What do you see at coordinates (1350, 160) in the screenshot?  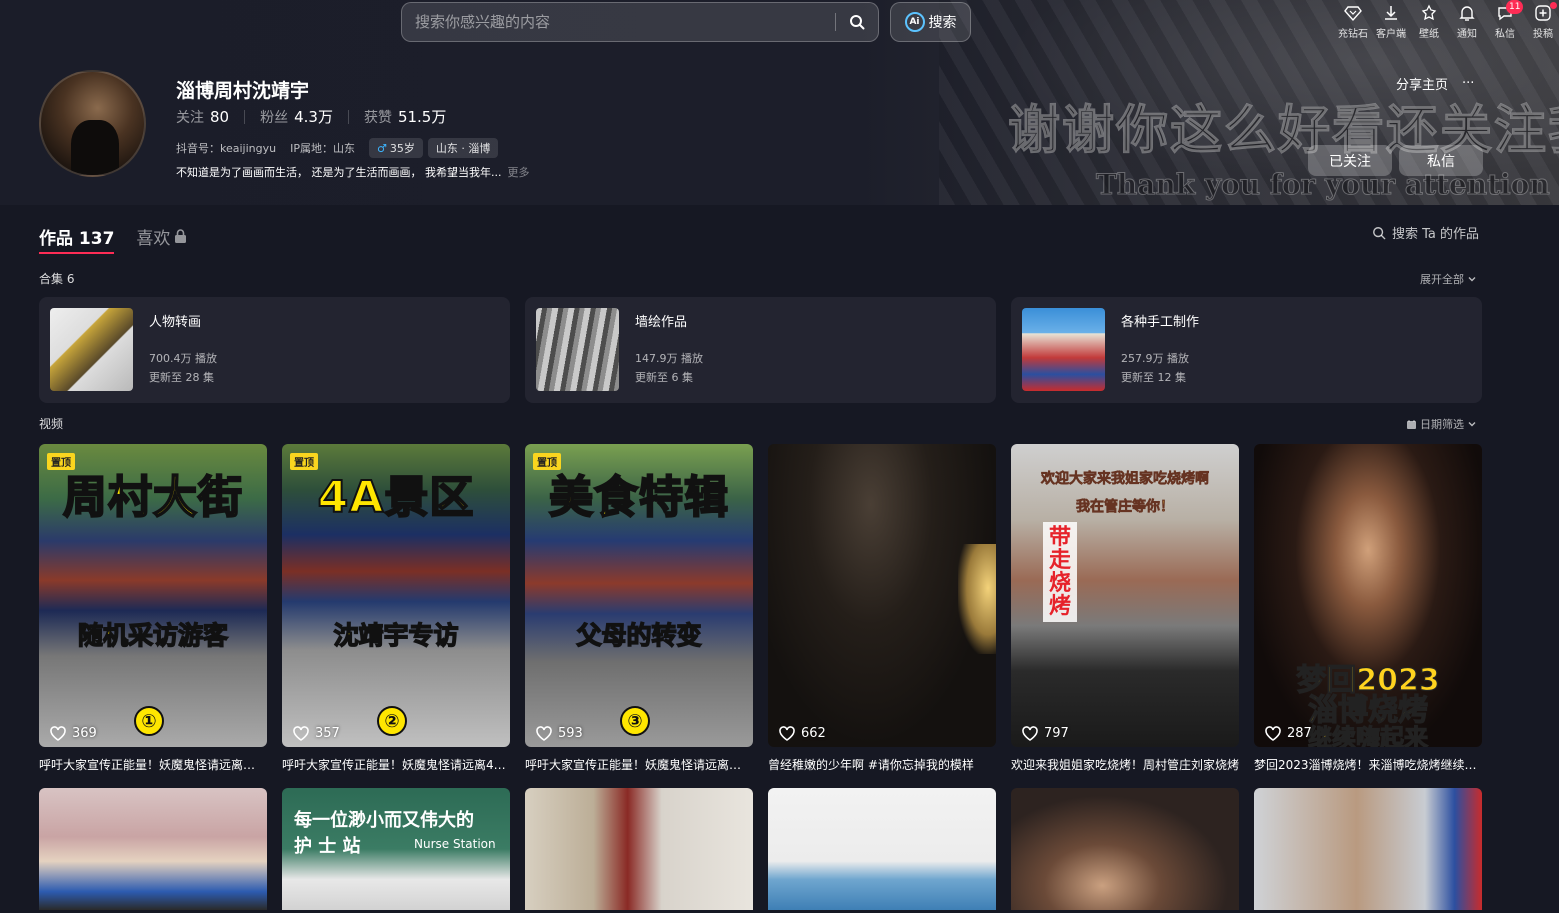 I see `followed-button: 已关注` at bounding box center [1350, 160].